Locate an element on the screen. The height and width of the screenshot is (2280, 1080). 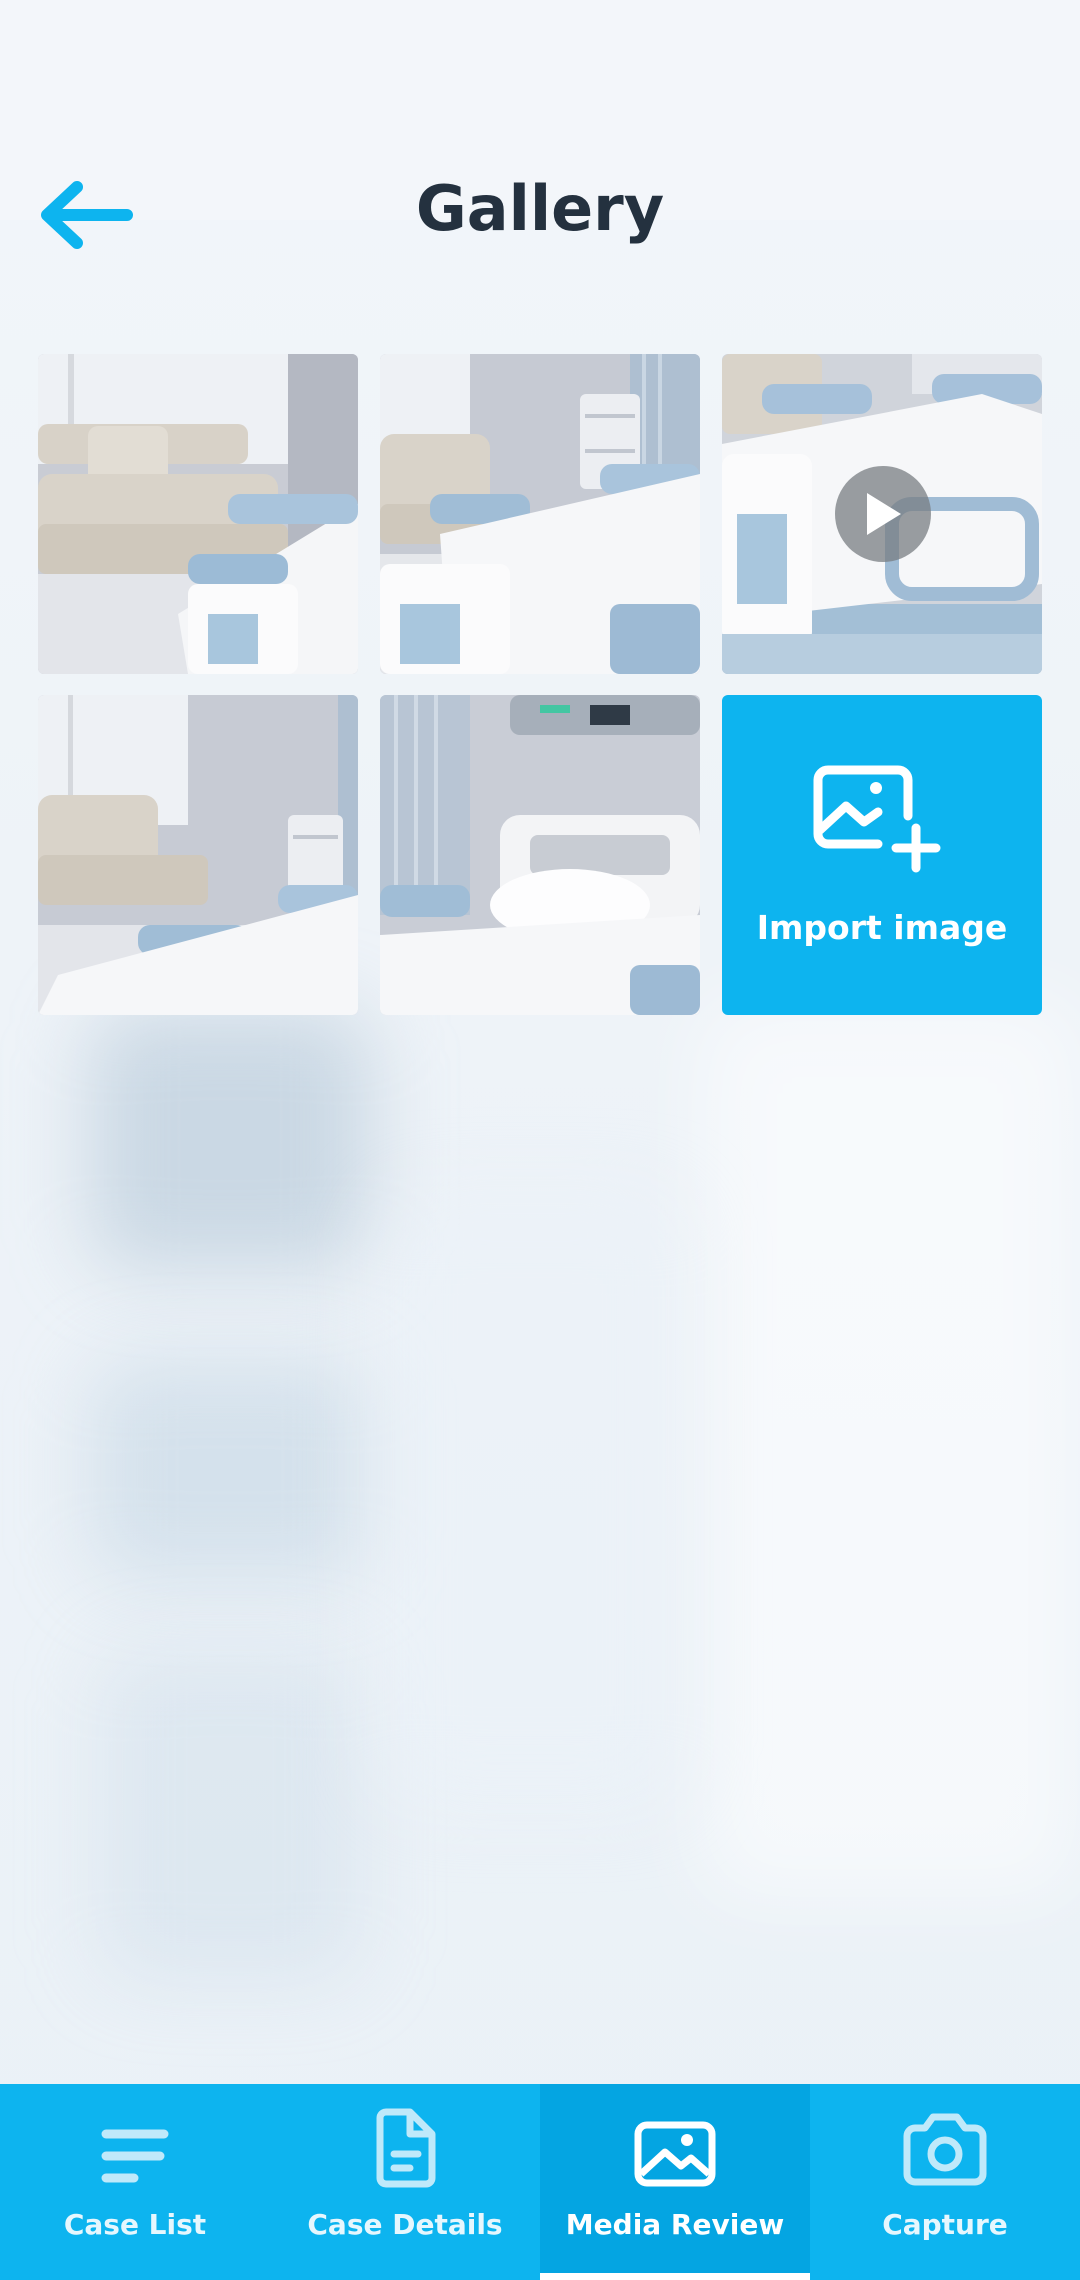
tab-capture: Capture is located at coordinates (945, 2182).